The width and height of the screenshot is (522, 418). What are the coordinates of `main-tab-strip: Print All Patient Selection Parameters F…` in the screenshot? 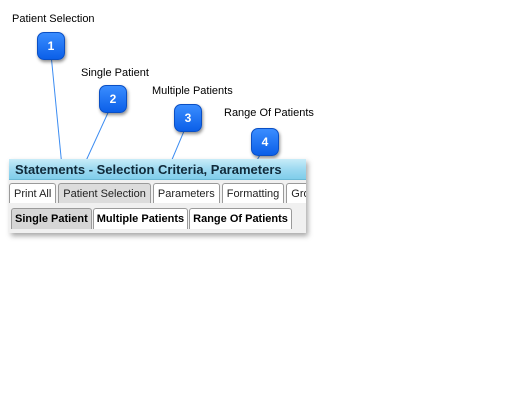 It's located at (157, 194).